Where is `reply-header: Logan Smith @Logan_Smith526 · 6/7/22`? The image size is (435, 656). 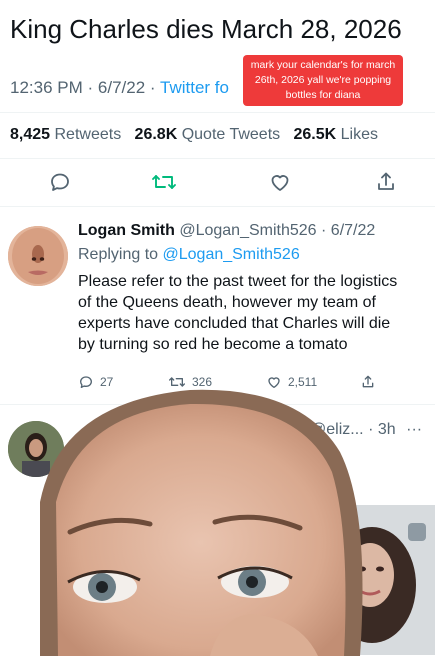
reply-header: Logan Smith @Logan_Smith526 · 6/7/22 is located at coordinates (226, 231).